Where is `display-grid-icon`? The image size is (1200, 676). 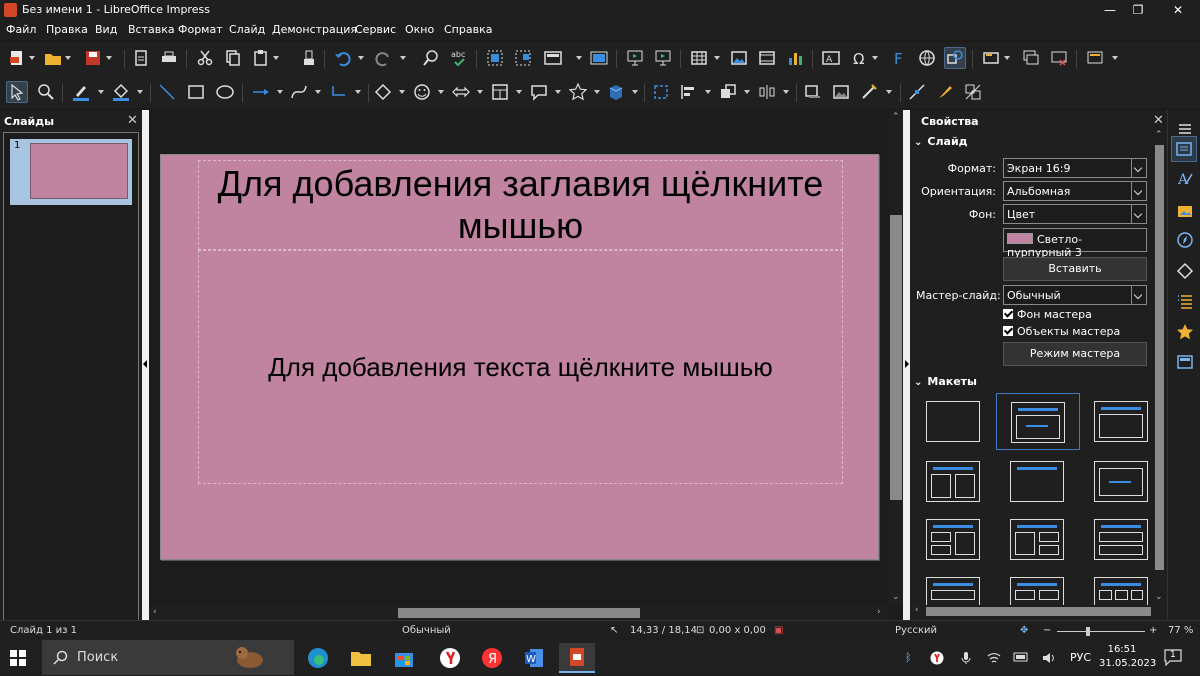 display-grid-icon is located at coordinates (495, 58).